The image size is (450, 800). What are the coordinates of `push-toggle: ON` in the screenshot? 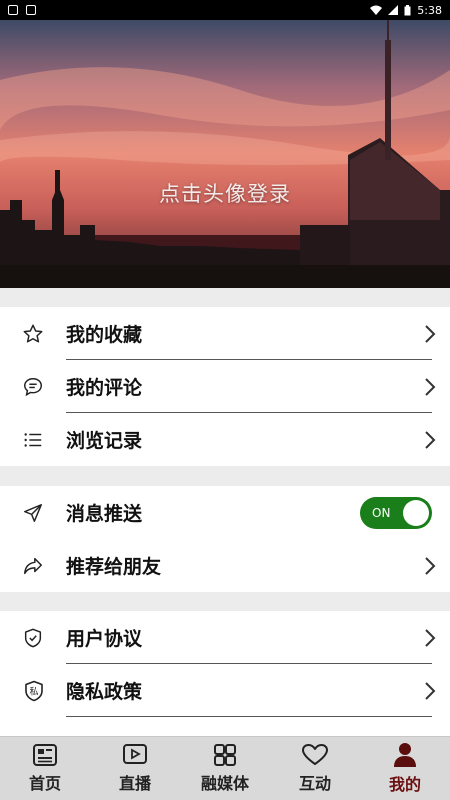 It's located at (396, 512).